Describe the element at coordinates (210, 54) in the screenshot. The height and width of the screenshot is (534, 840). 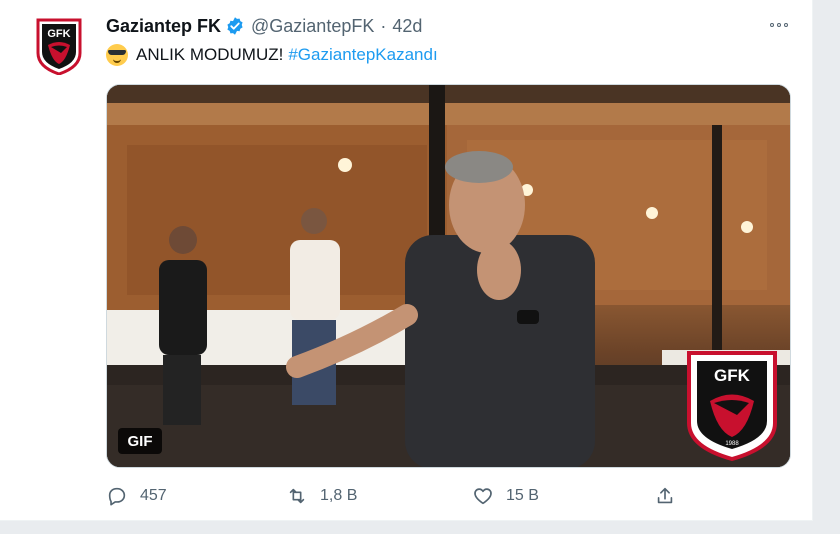
I see `tweet-body: ANLIK MODUMUZ!` at that location.